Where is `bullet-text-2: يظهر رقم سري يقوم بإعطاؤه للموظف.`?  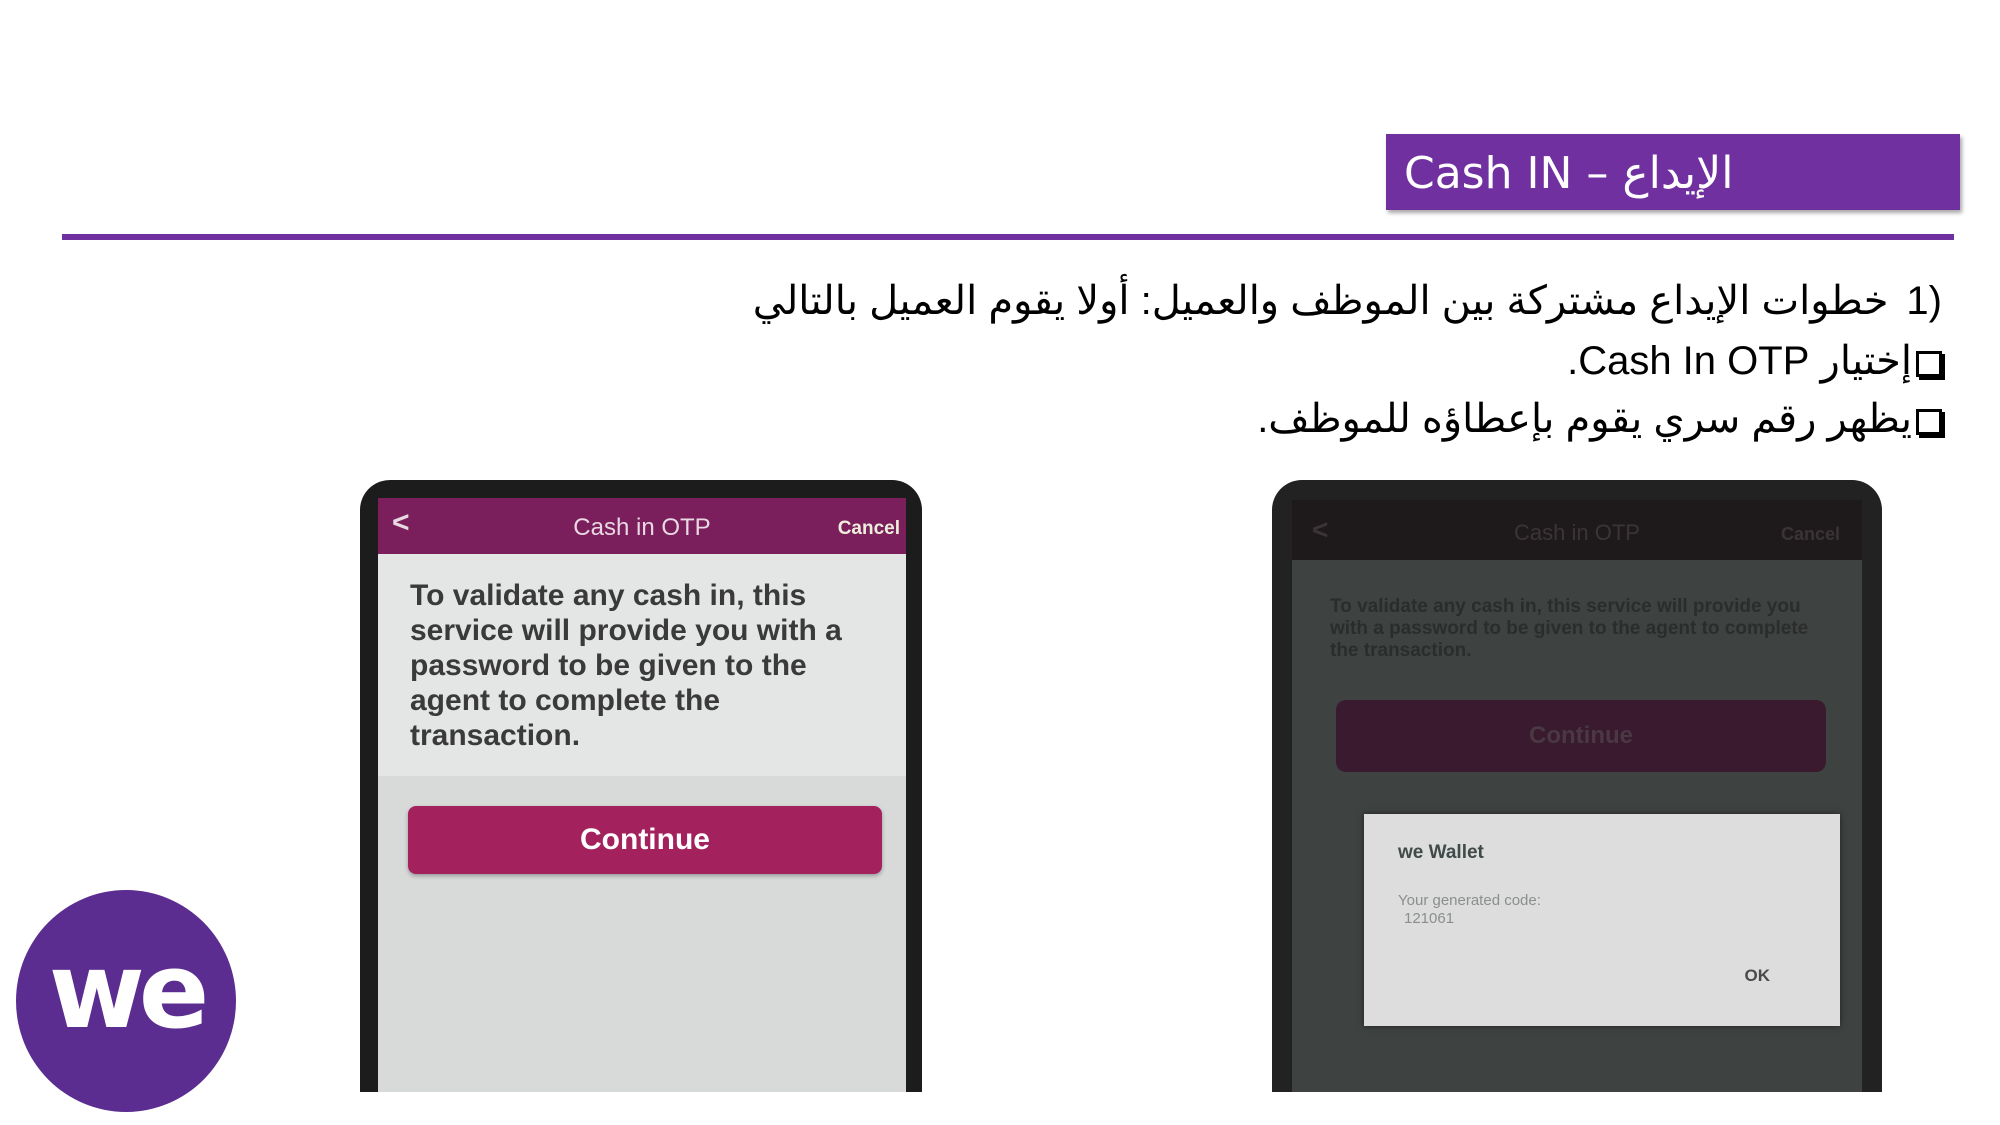
bullet-text-2: يظهر رقم سري يقوم بإعطاؤه للموظف. is located at coordinates (1584, 419).